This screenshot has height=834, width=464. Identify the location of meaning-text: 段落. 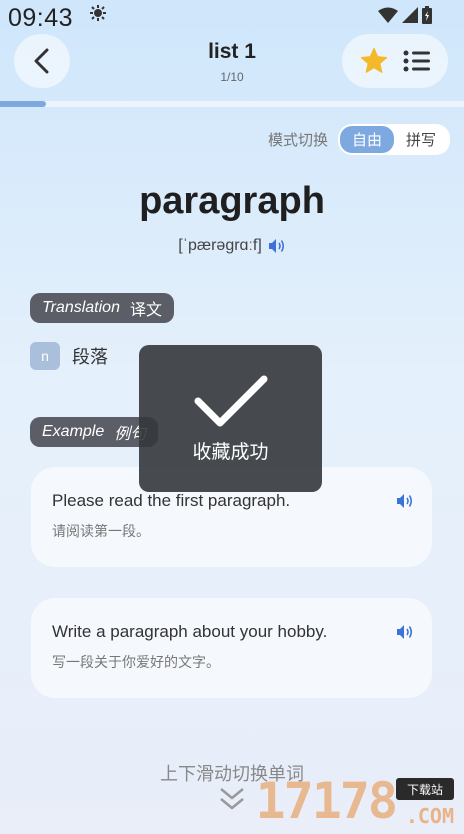
(90, 357).